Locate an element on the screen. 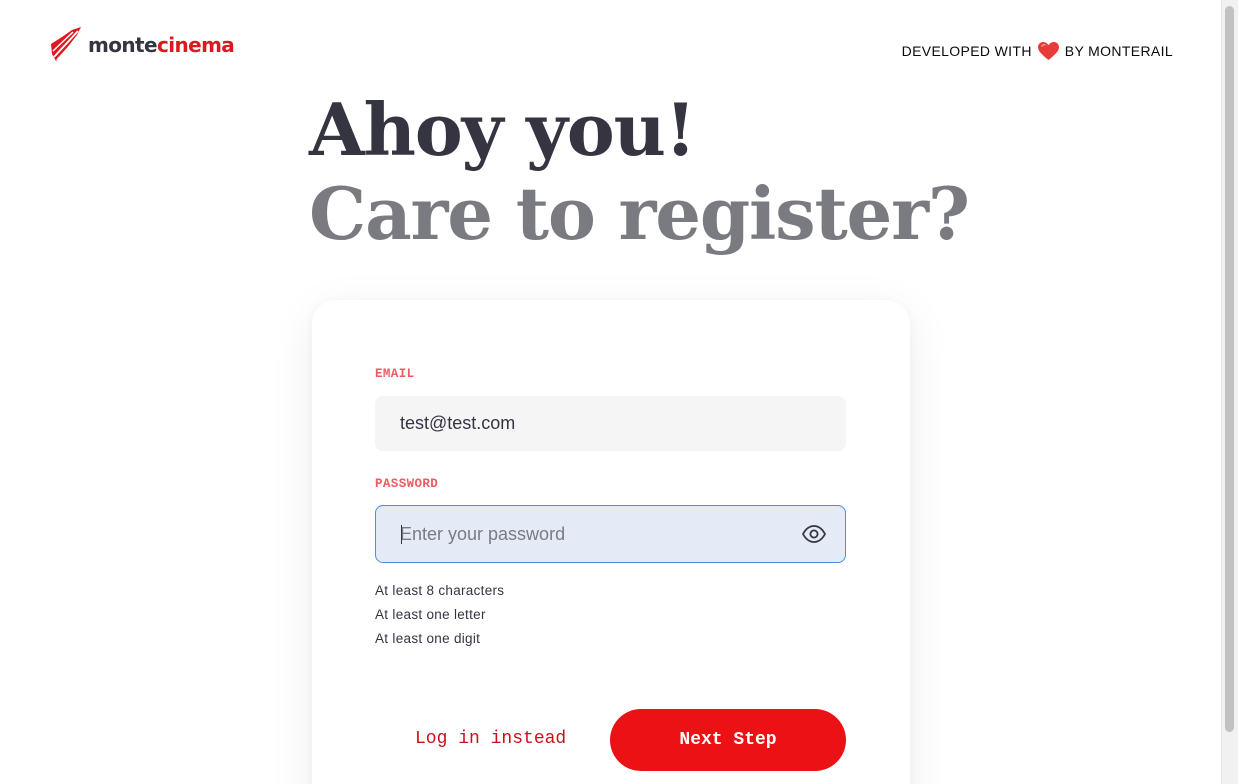 This screenshot has width=1238, height=784. credits-prefix: DEVELOPED WITH is located at coordinates (966, 51).